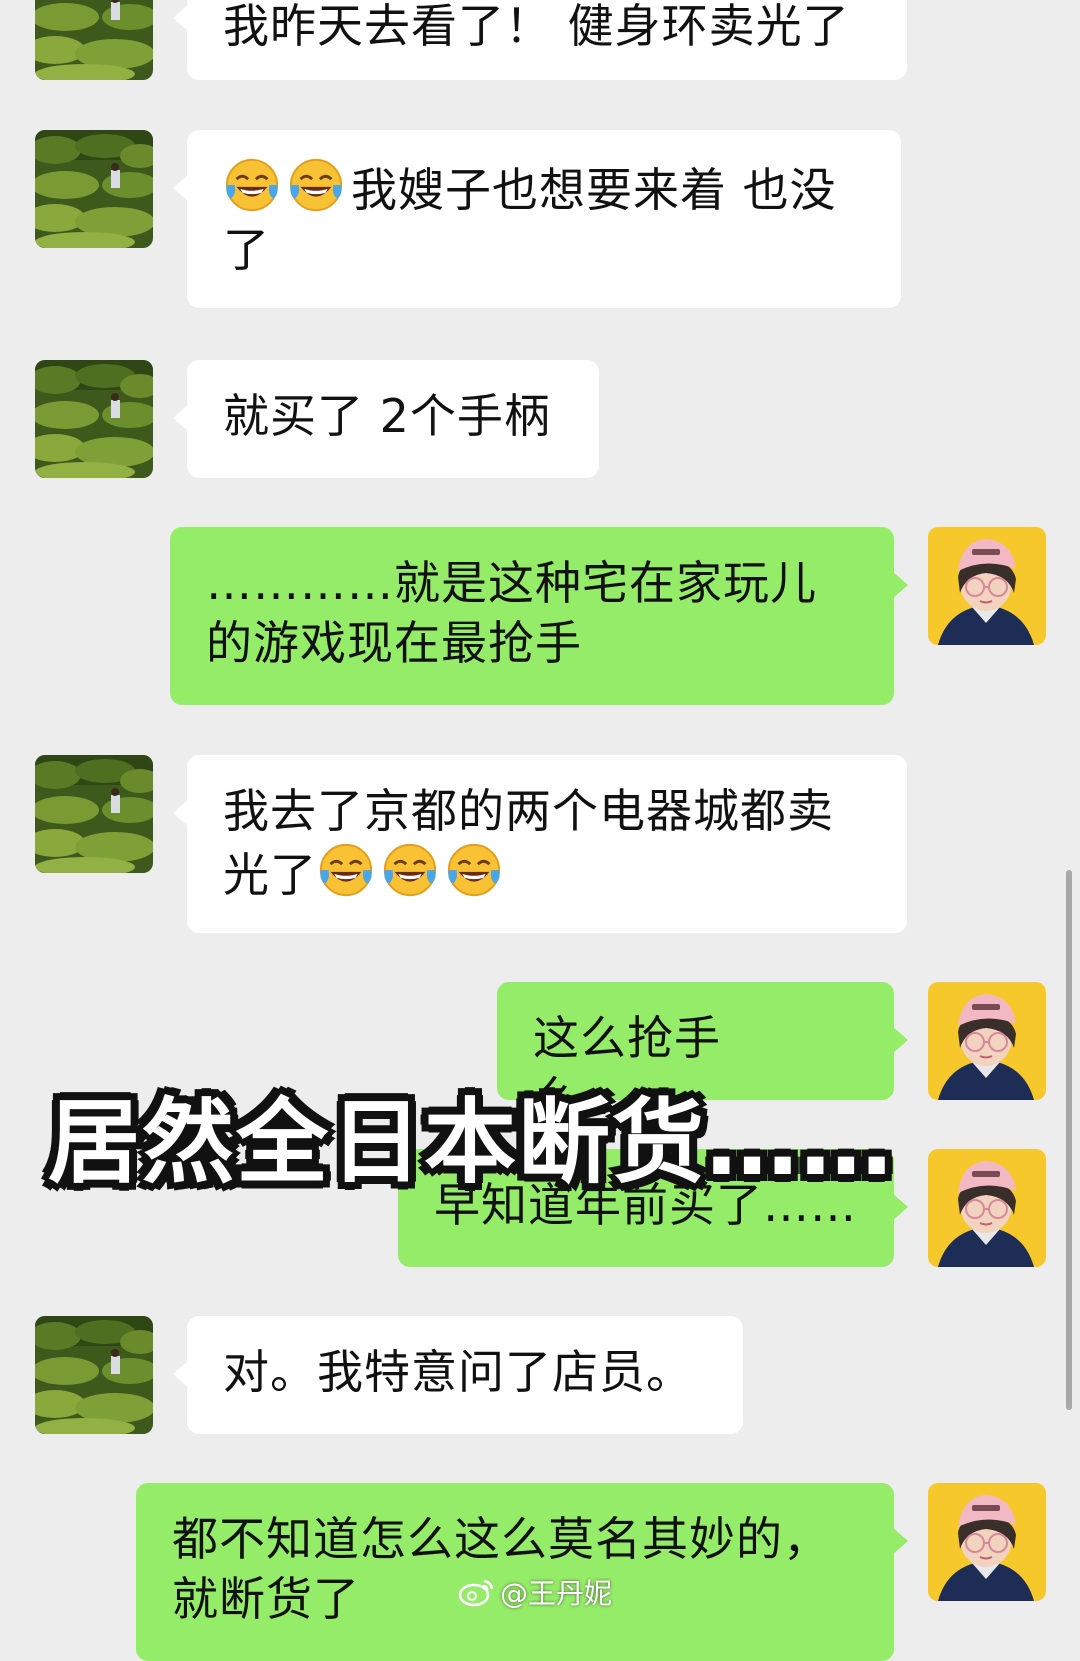  What do you see at coordinates (458, 1372) in the screenshot?
I see `message-text: 对。我特意问了店员。` at bounding box center [458, 1372].